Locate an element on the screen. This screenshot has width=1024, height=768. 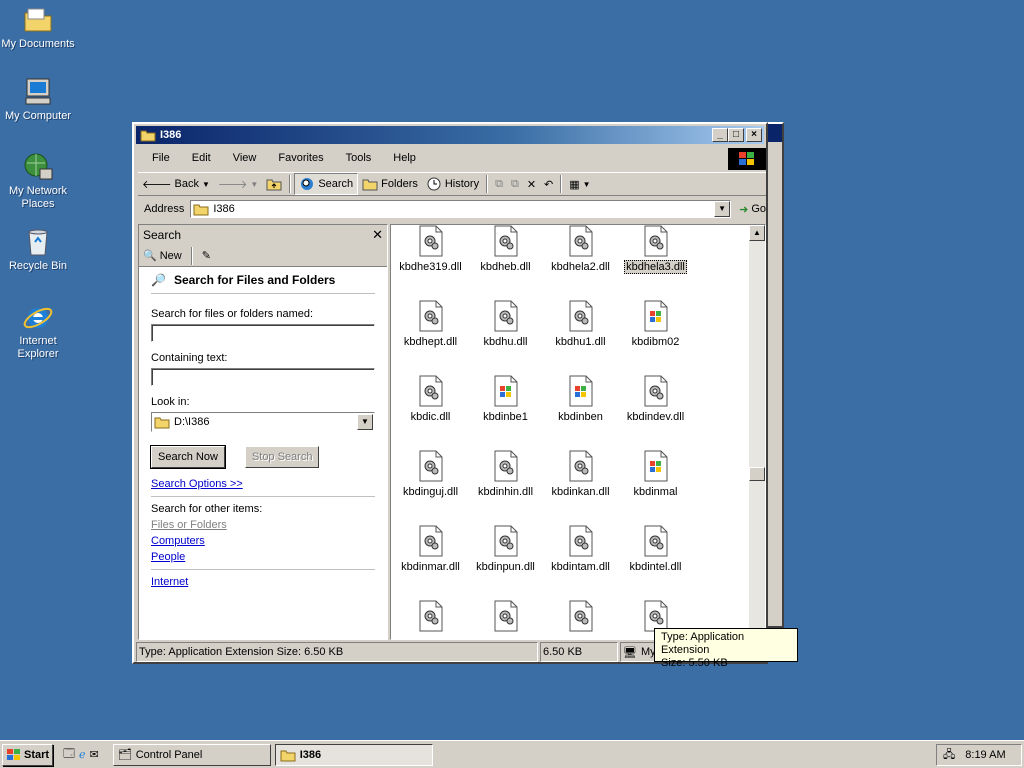
title-bar: I386 _ □ × is located at coordinates (450, 135).